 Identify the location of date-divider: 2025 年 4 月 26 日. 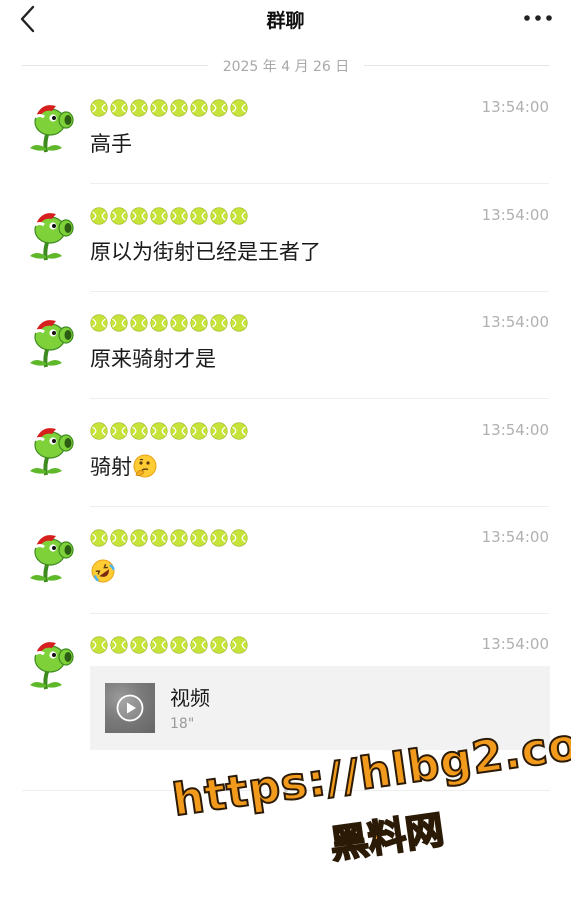
(286, 66).